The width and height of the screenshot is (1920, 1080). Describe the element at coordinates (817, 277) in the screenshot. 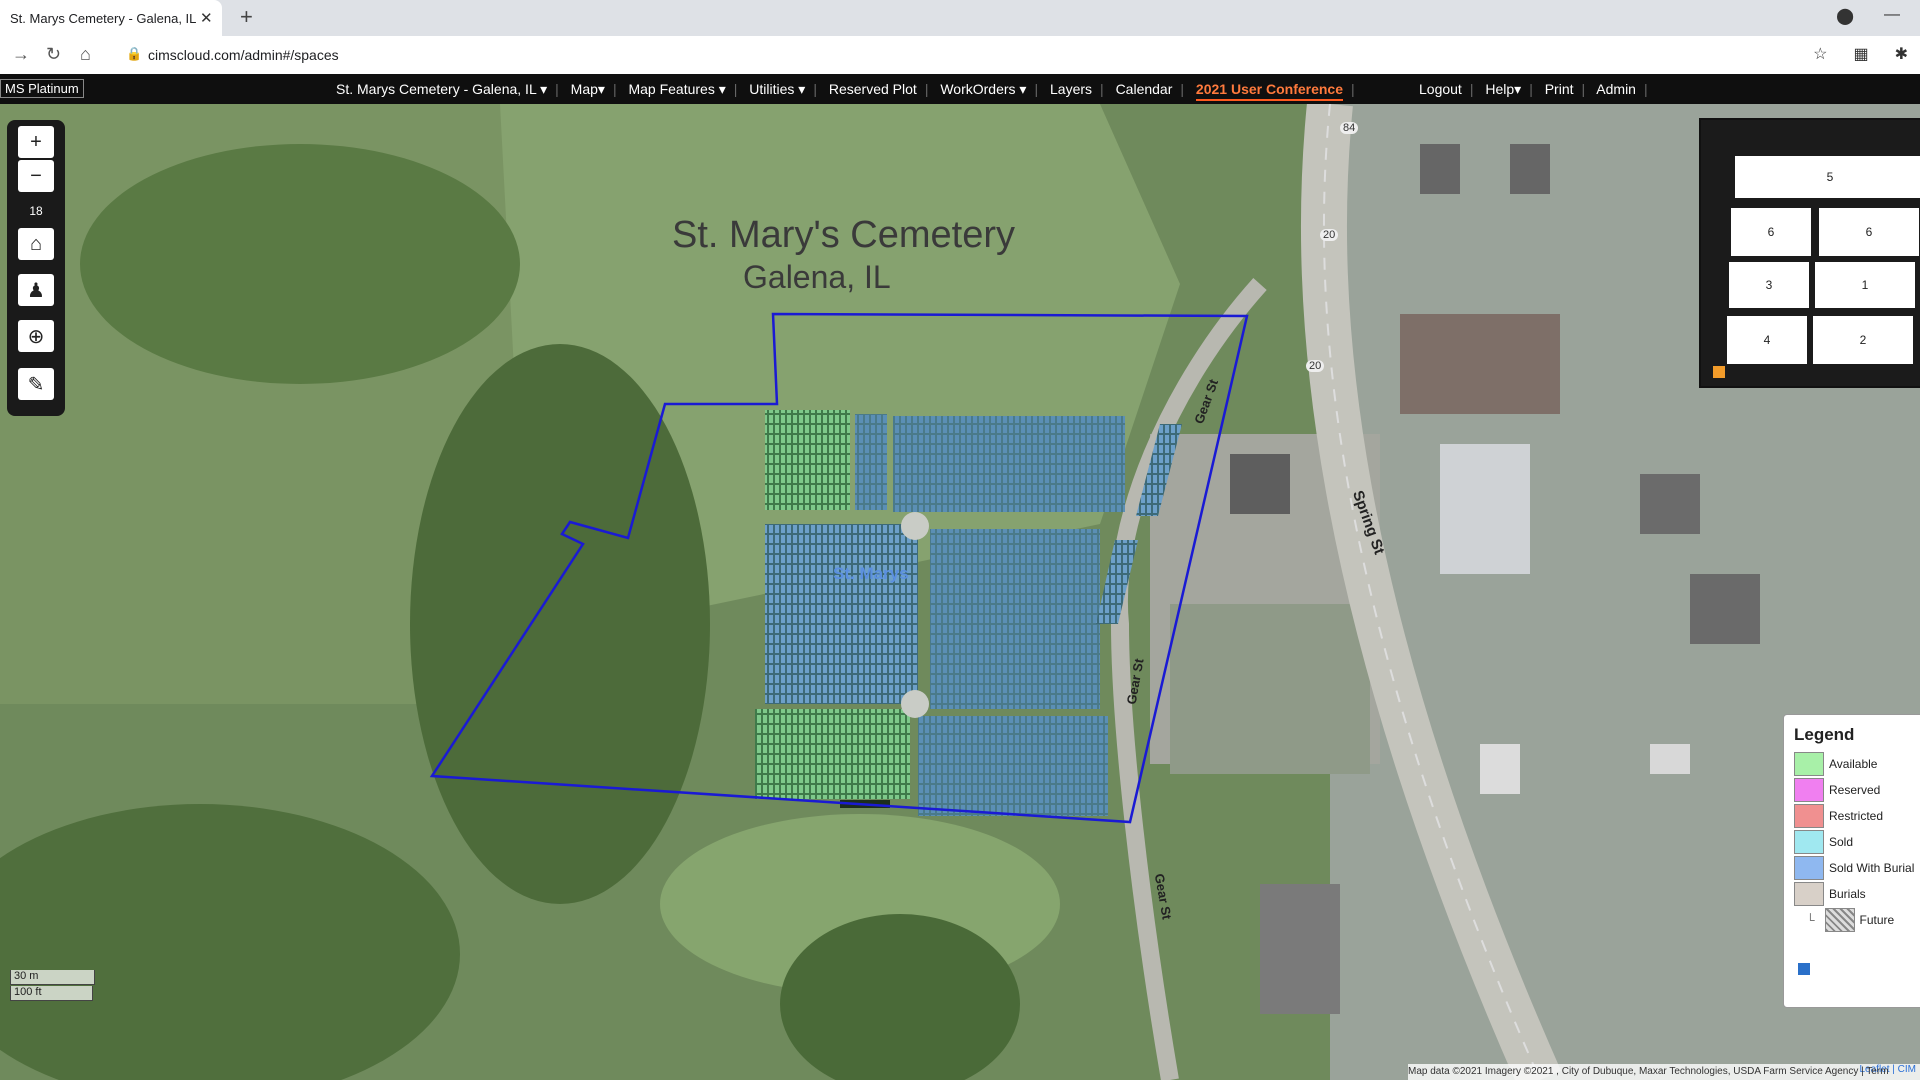

I see `map-subtitle: Galena, IL` at that location.